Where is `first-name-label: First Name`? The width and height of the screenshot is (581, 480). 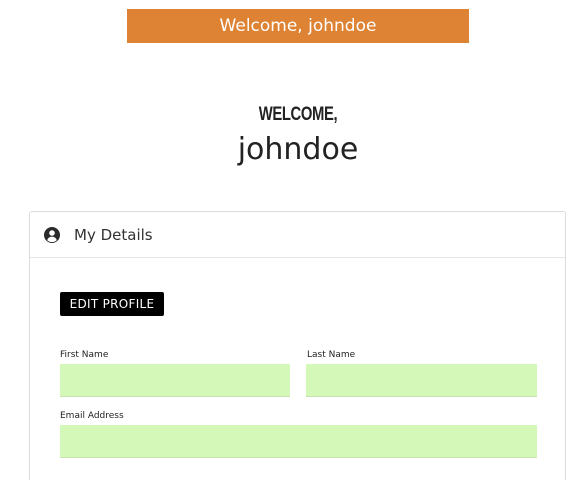
first-name-label: First Name is located at coordinates (84, 355).